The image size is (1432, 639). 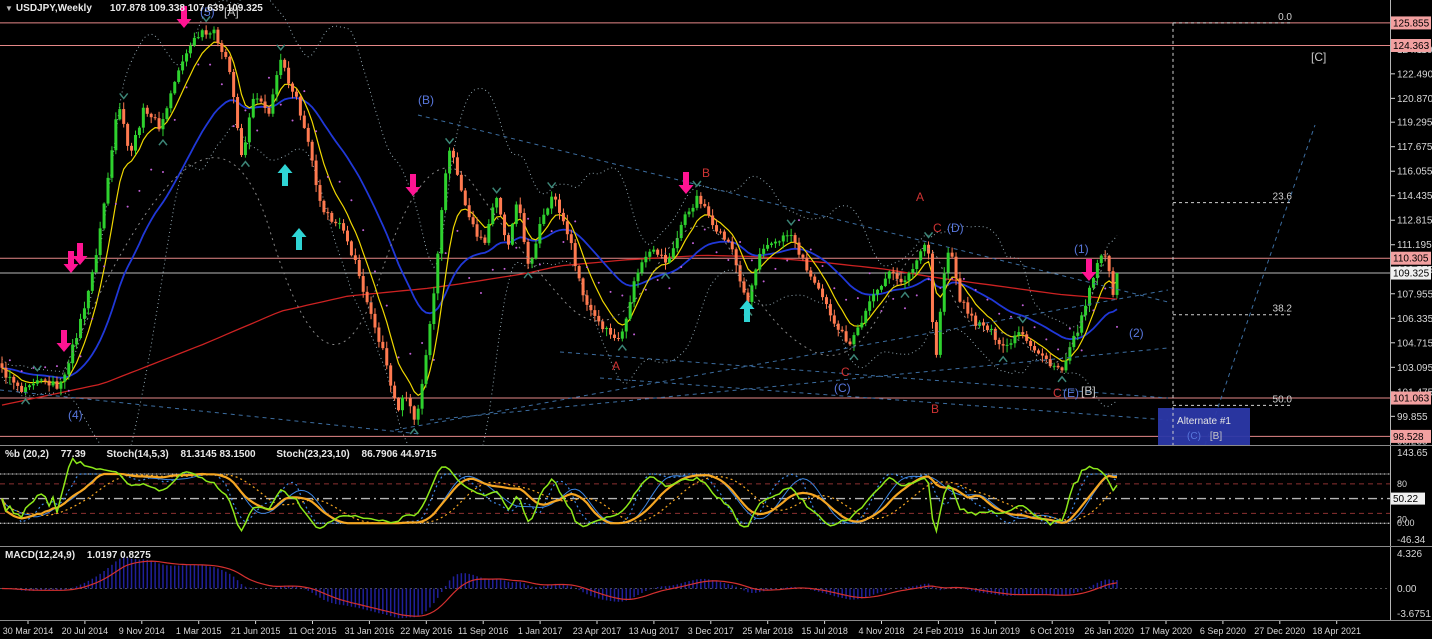 I want to click on stoch-fast-label: Stoch(14,5,3) 81.3145 83.1500, so click(x=181, y=454).